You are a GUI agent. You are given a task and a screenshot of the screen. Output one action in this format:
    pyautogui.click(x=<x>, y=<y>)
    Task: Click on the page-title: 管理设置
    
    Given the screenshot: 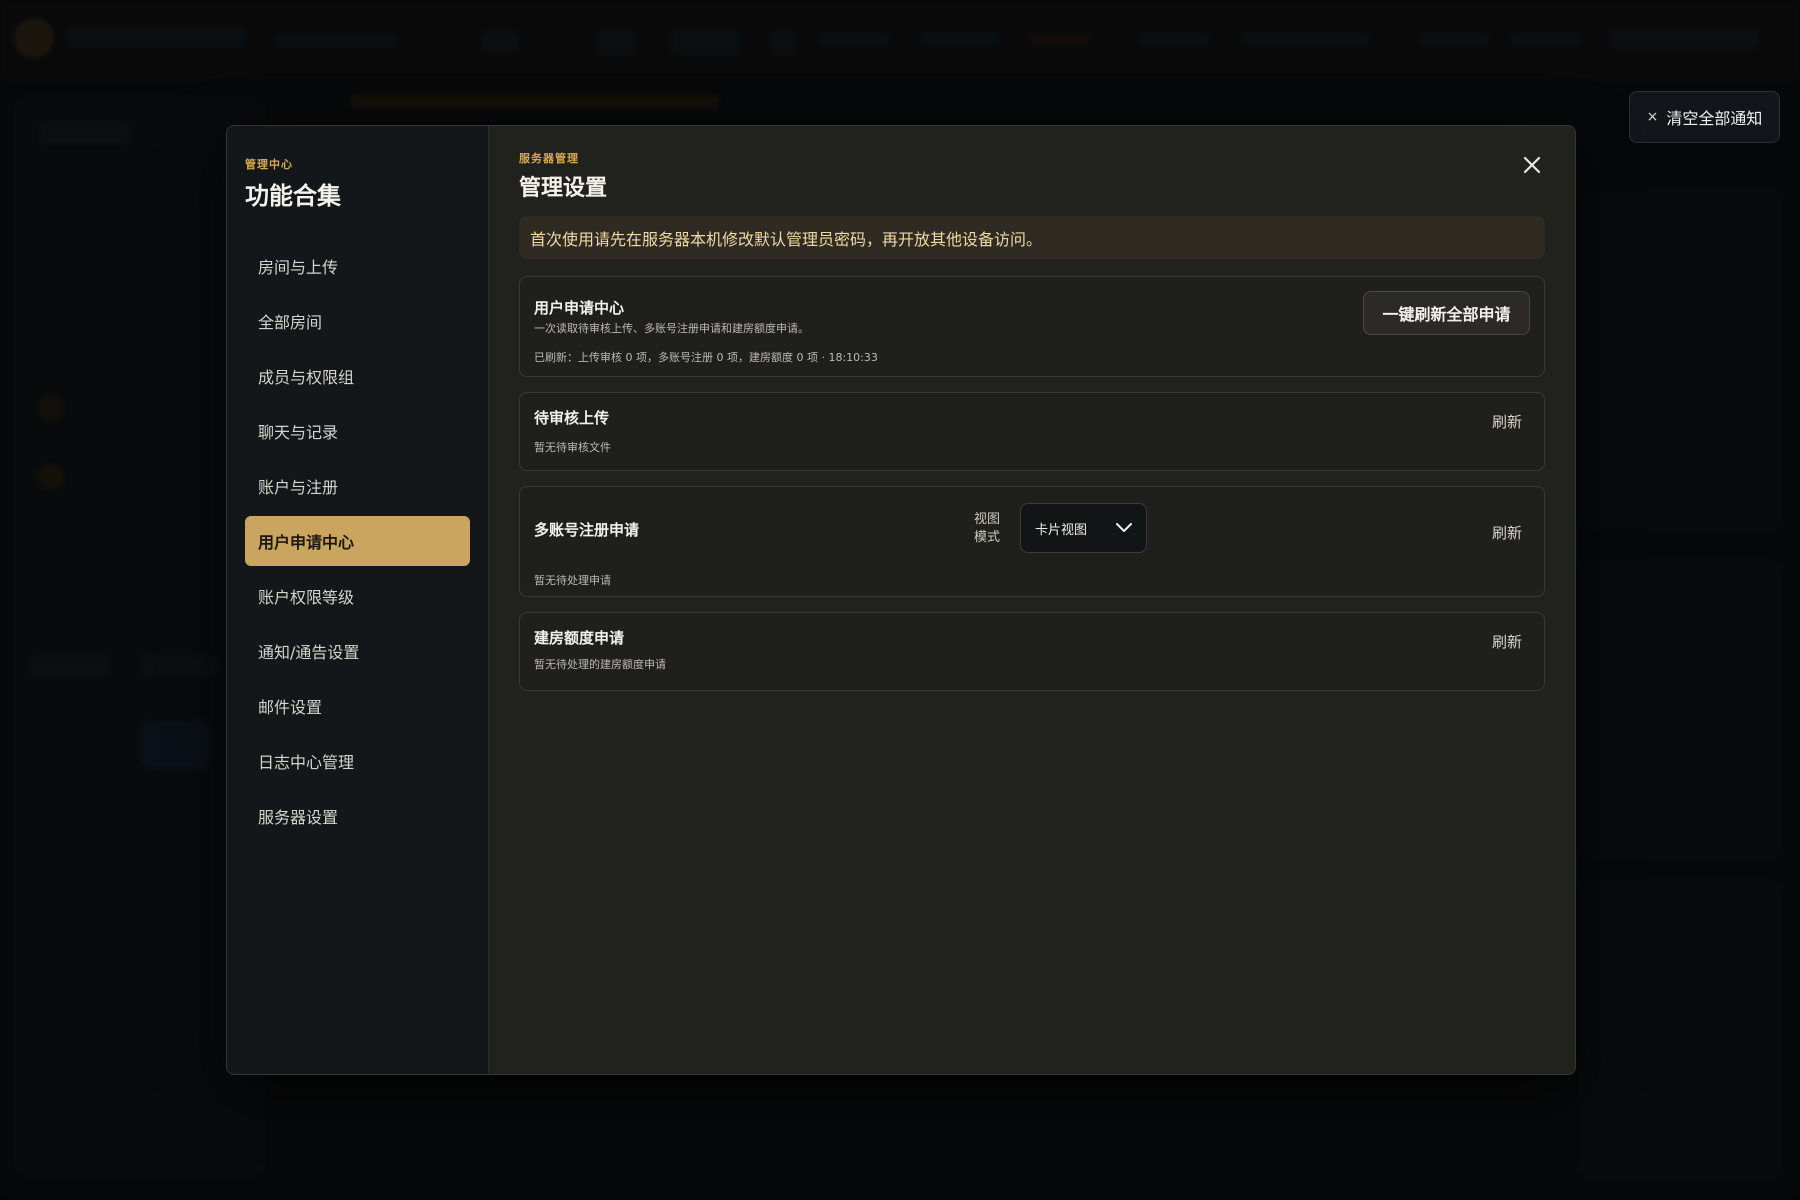 What is the action you would take?
    pyautogui.click(x=563, y=188)
    